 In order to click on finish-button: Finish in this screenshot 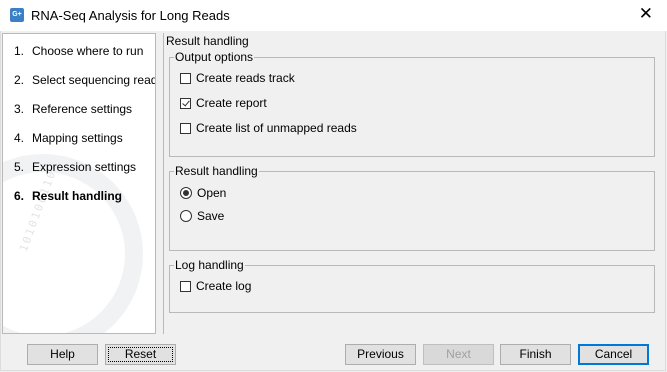, I will do `click(535, 354)`.